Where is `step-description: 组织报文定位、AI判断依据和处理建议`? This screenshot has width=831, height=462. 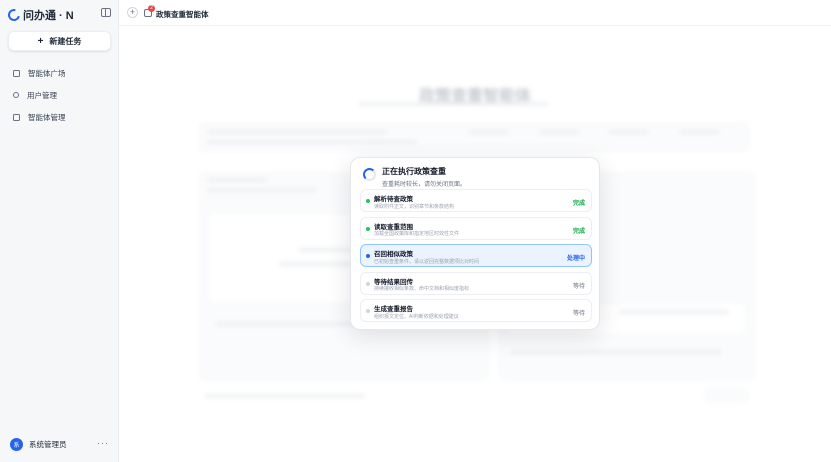 step-description: 组织报文定位、AI判断依据和处理建议 is located at coordinates (416, 316).